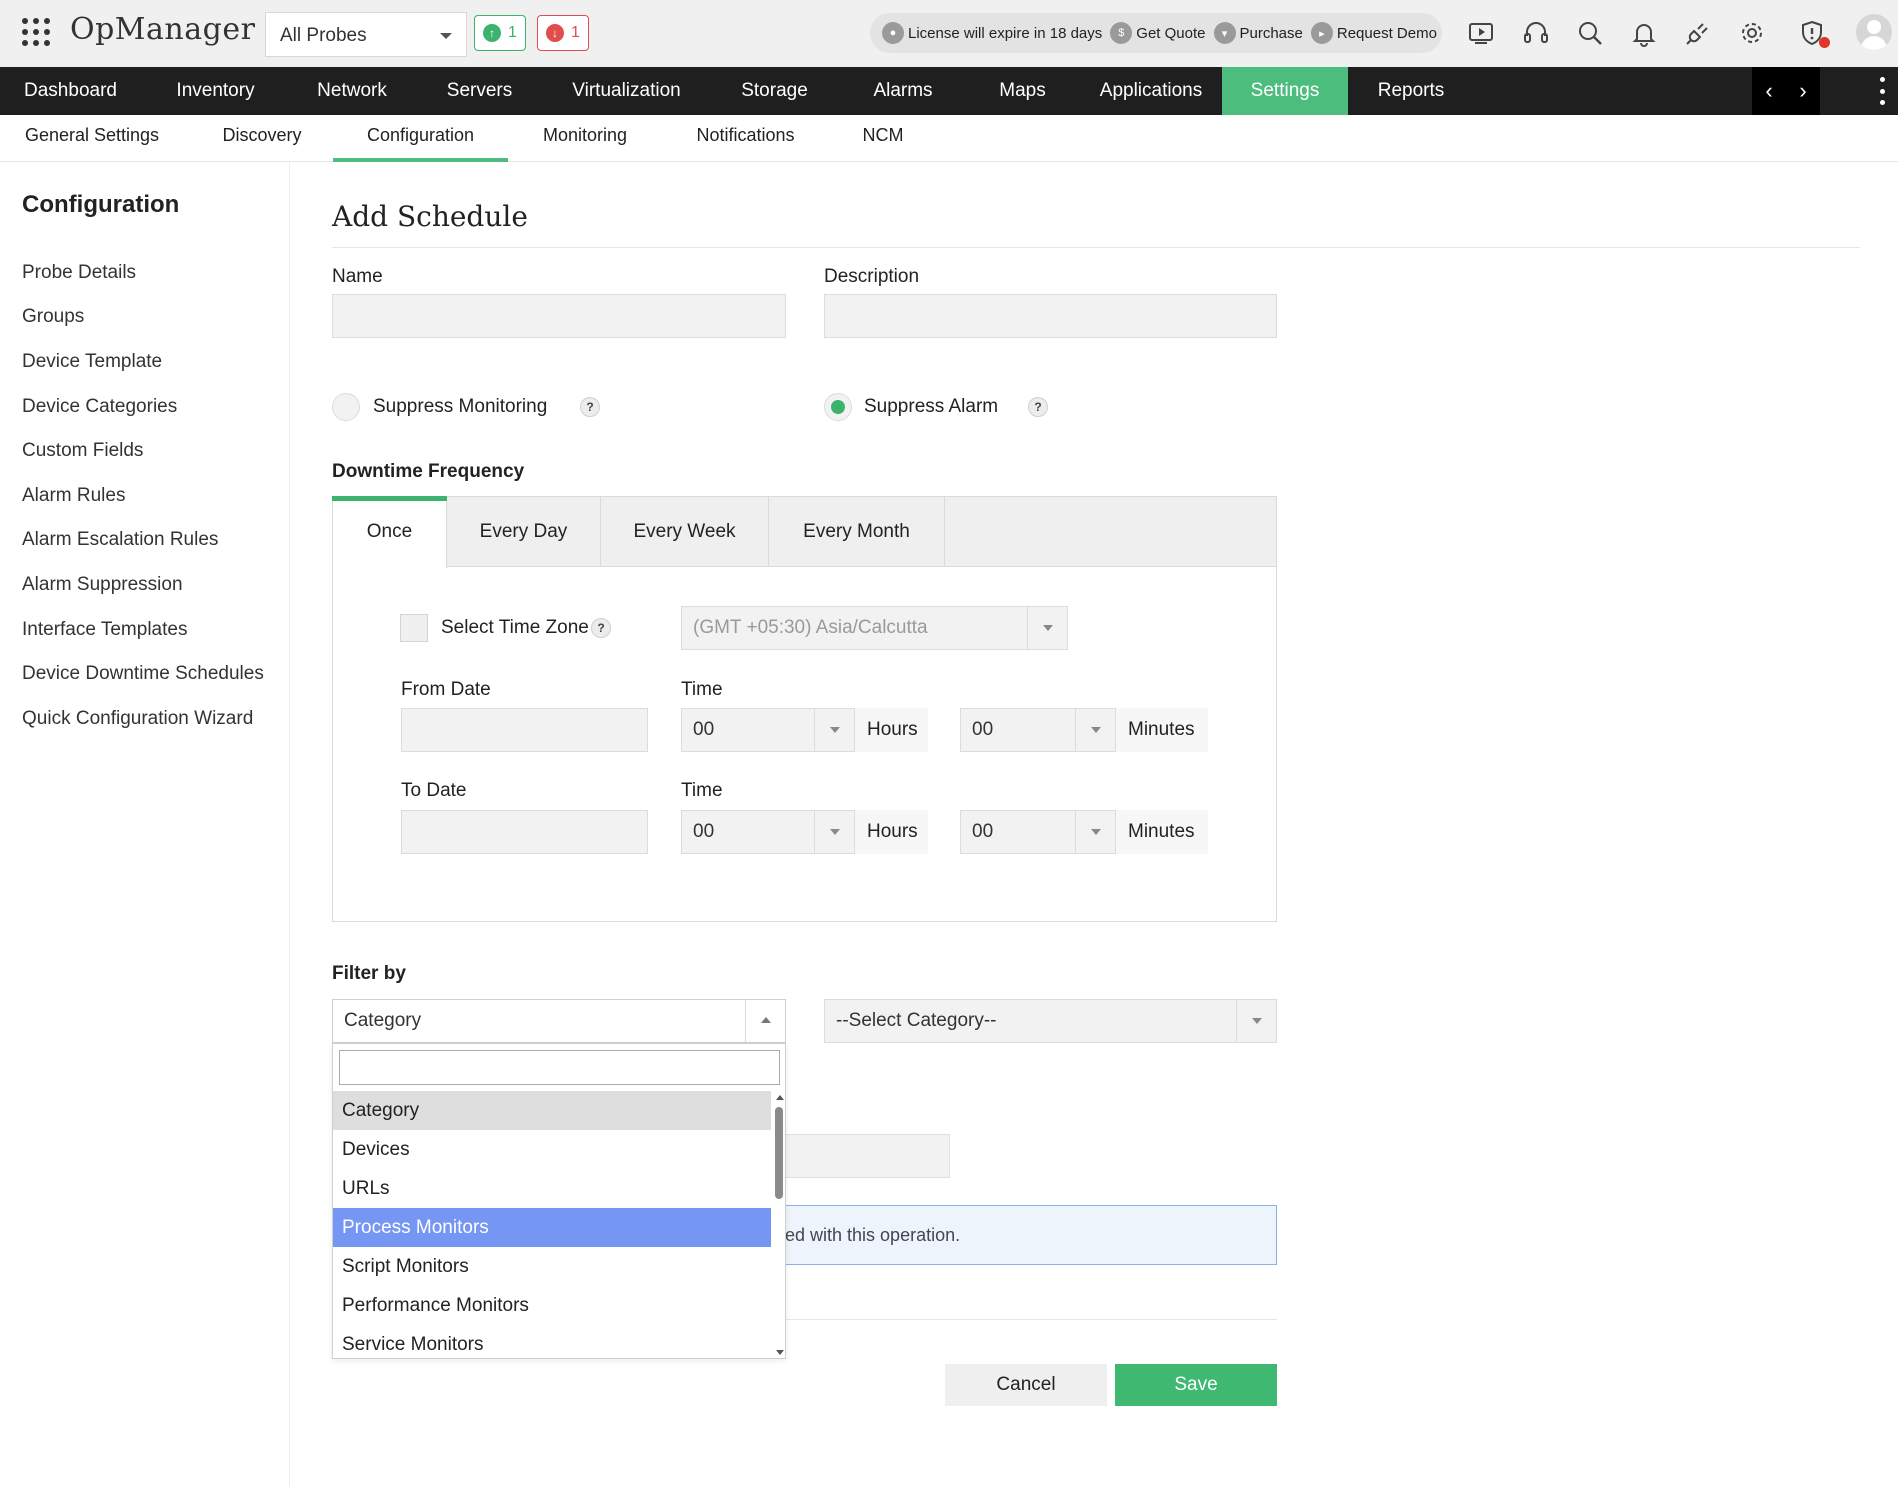 The height and width of the screenshot is (1486, 1898). I want to click on chevron-left-icon: ‹, so click(1768, 91).